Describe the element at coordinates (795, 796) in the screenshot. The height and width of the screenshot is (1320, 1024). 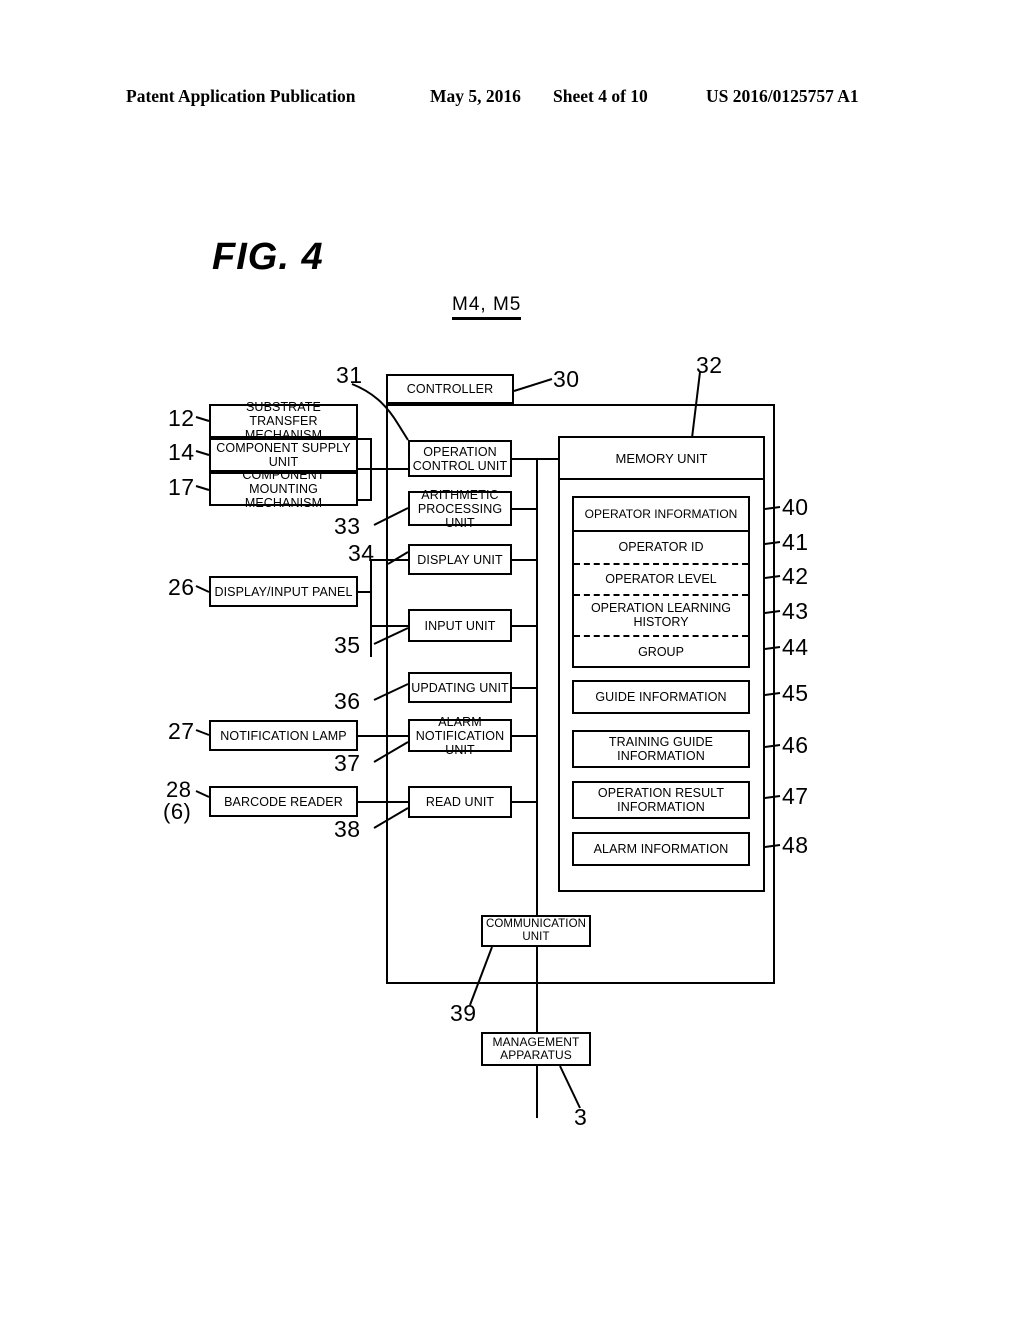
I see `ref-numeral-47: 47` at that location.